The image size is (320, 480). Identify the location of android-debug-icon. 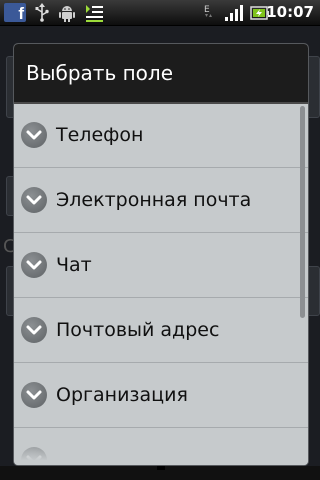
(67, 12).